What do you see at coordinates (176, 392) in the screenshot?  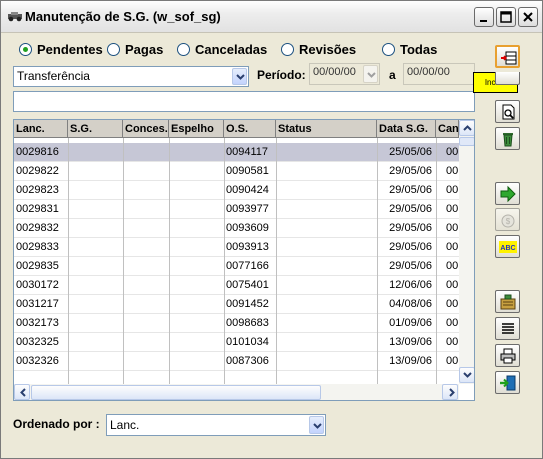 I see `horizontal-scroll-thumb` at bounding box center [176, 392].